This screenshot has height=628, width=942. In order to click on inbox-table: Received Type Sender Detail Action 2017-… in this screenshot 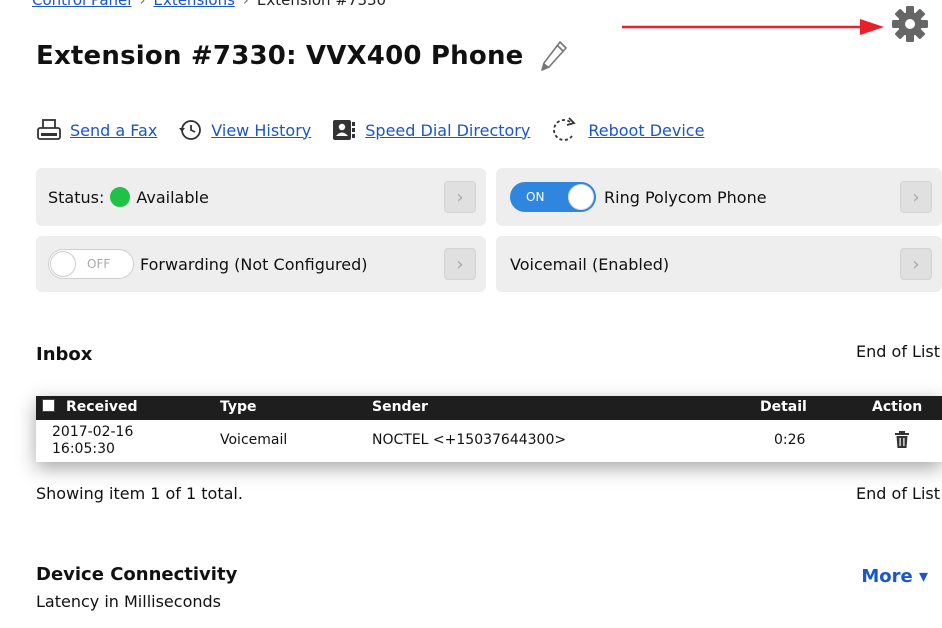, I will do `click(489, 429)`.